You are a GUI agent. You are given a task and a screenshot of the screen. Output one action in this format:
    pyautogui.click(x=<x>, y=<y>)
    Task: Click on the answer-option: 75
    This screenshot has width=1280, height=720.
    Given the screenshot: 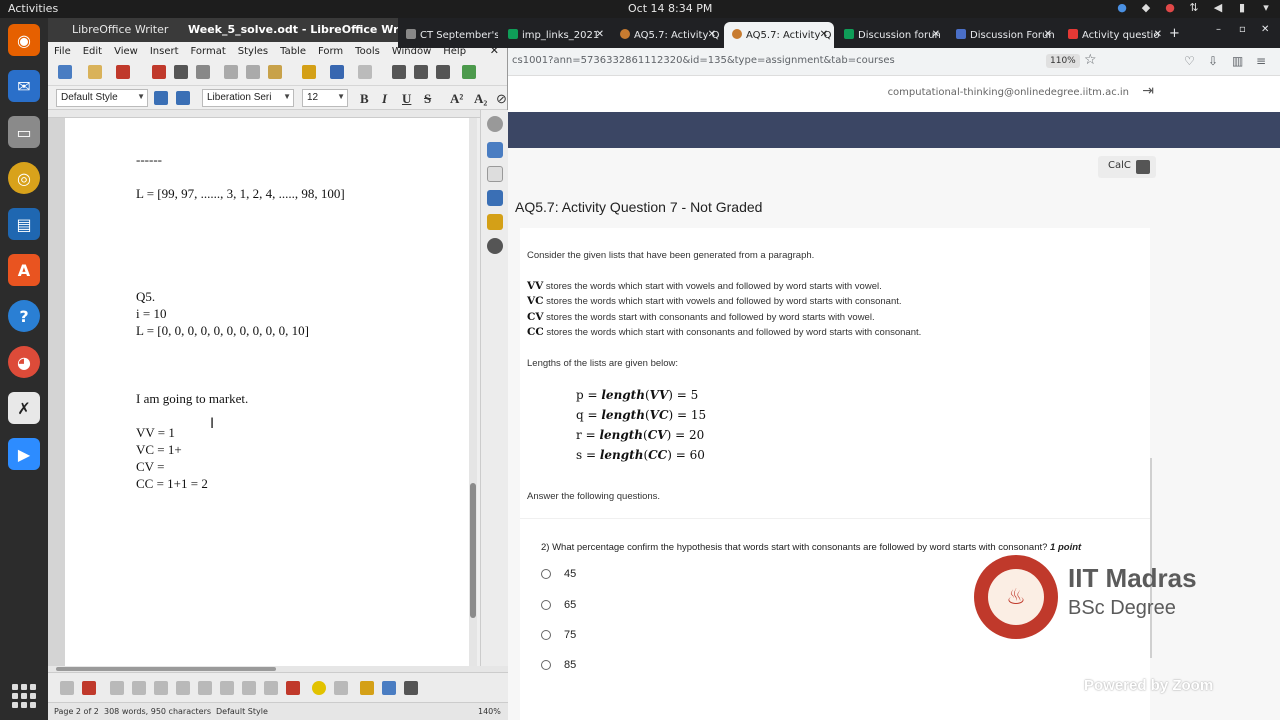 What is the action you would take?
    pyautogui.click(x=558, y=635)
    